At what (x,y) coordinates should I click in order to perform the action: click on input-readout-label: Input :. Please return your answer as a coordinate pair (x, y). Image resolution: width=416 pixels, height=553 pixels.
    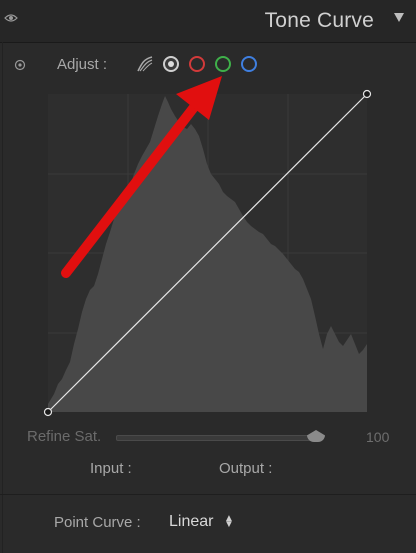
    Looking at the image, I should click on (111, 468).